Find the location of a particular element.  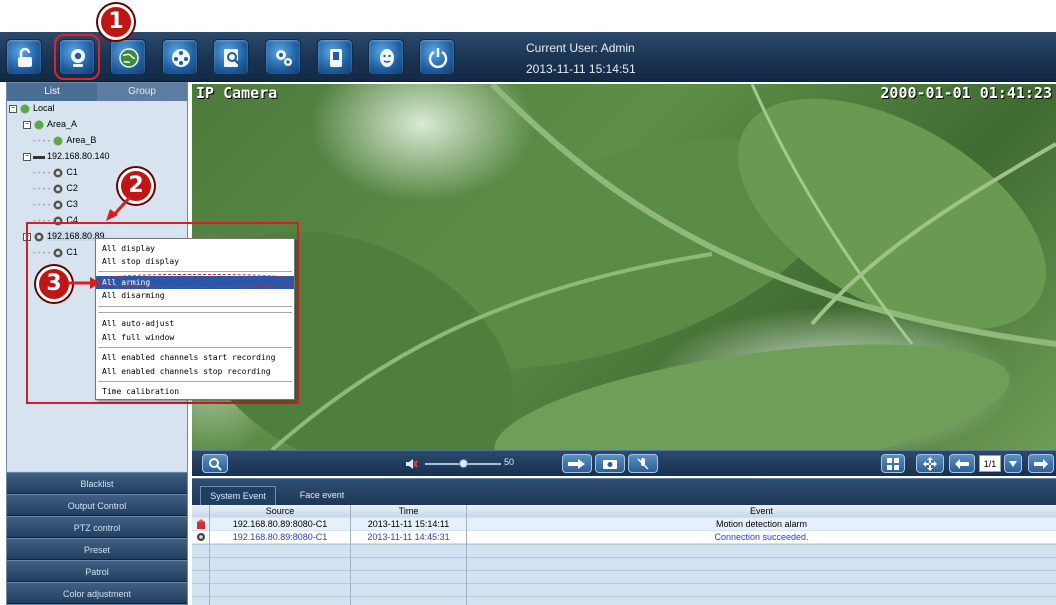

tree-node-channel: - - - - C4 is located at coordinates (55, 220).